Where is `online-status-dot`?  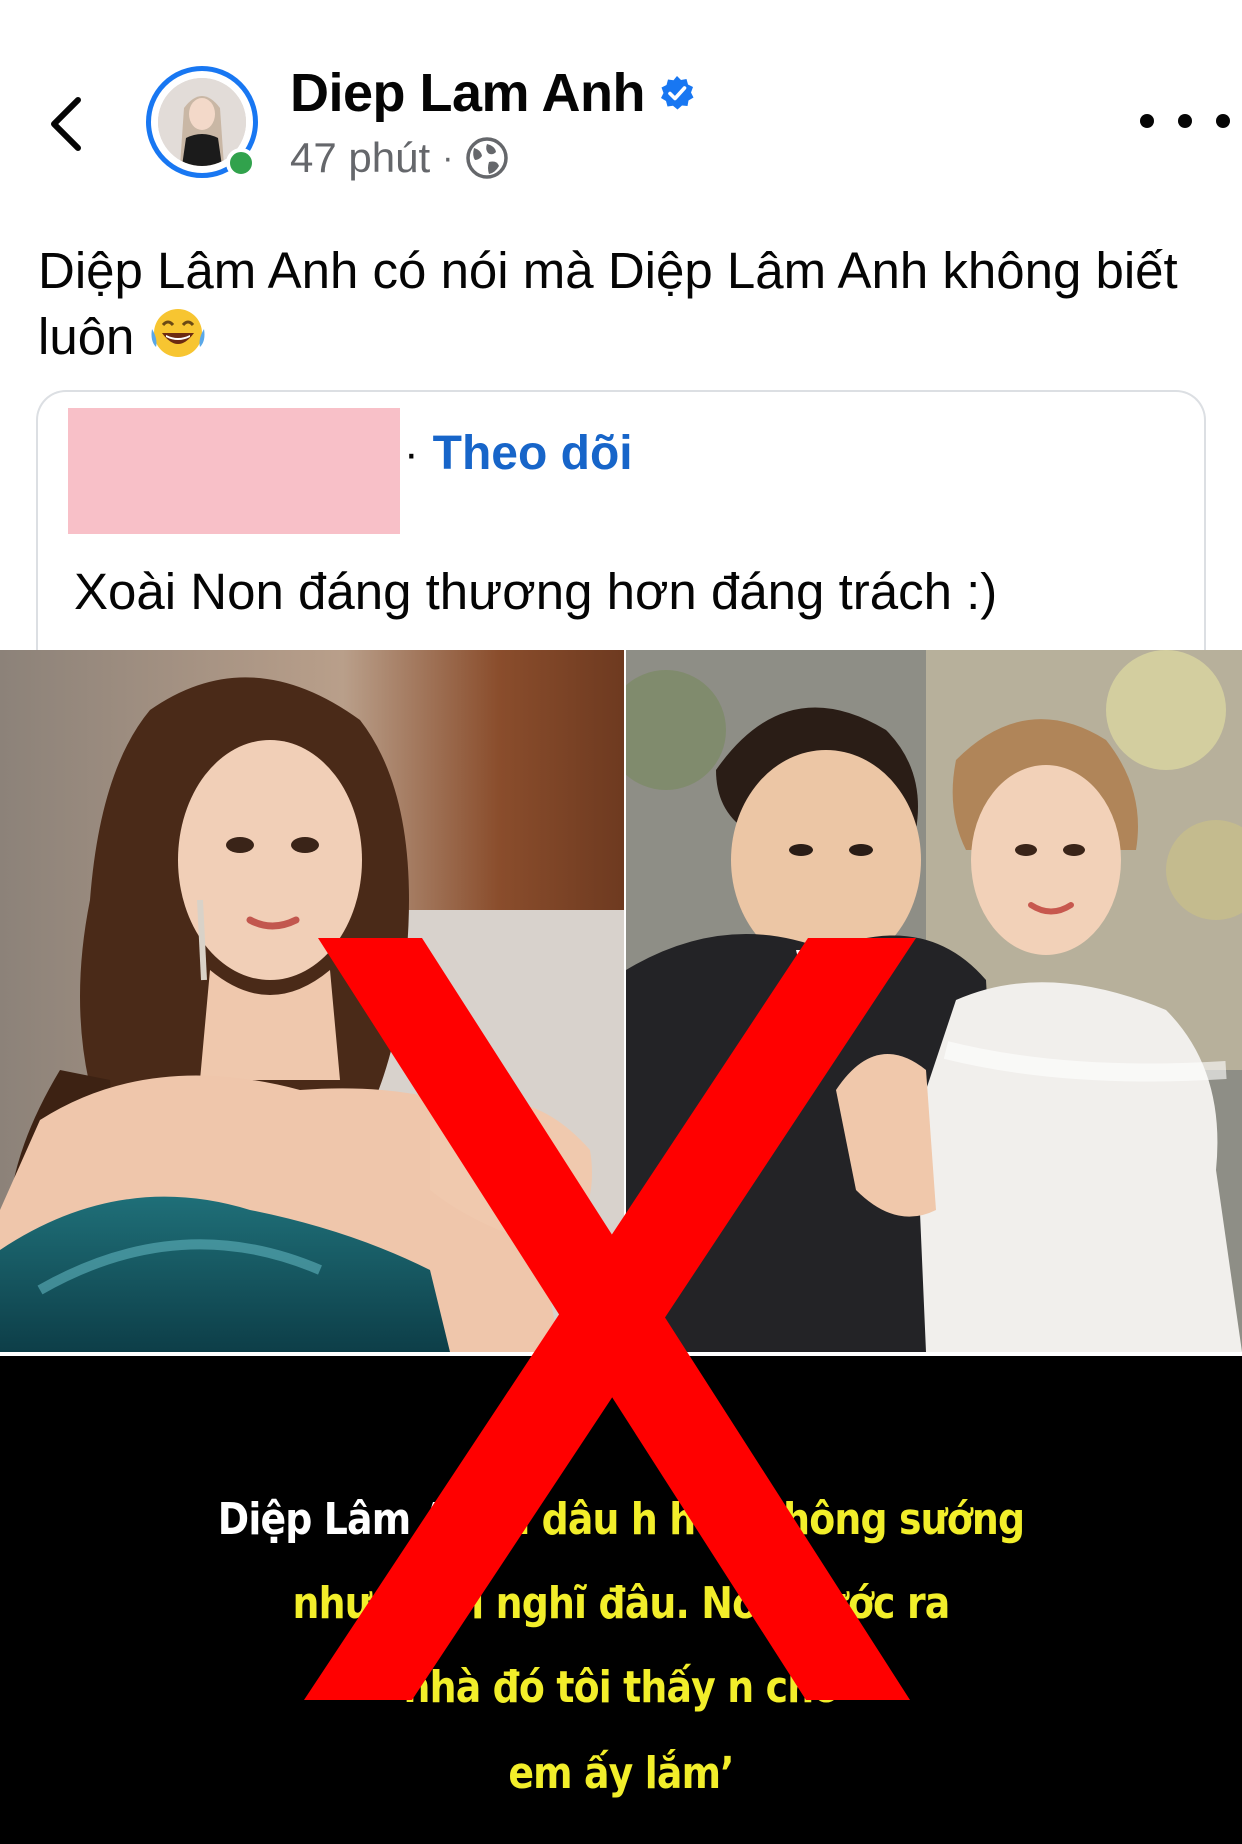
online-status-dot is located at coordinates (241, 163).